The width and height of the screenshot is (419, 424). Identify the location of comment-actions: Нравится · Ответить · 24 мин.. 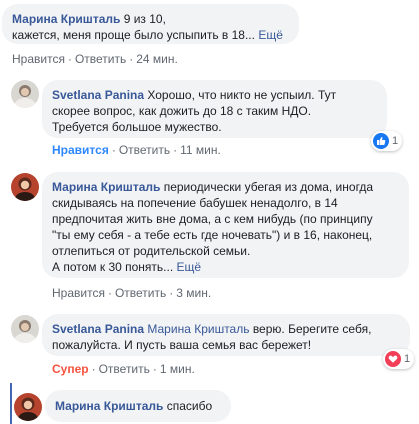
(95, 59).